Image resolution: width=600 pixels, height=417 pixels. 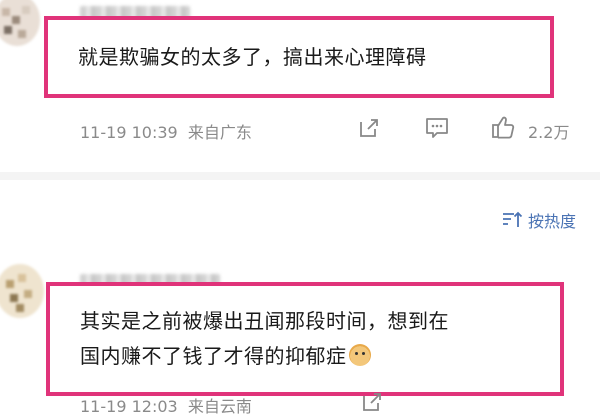 I want to click on comment-timestamp: 11-19 12:03 来自云南, so click(x=166, y=406).